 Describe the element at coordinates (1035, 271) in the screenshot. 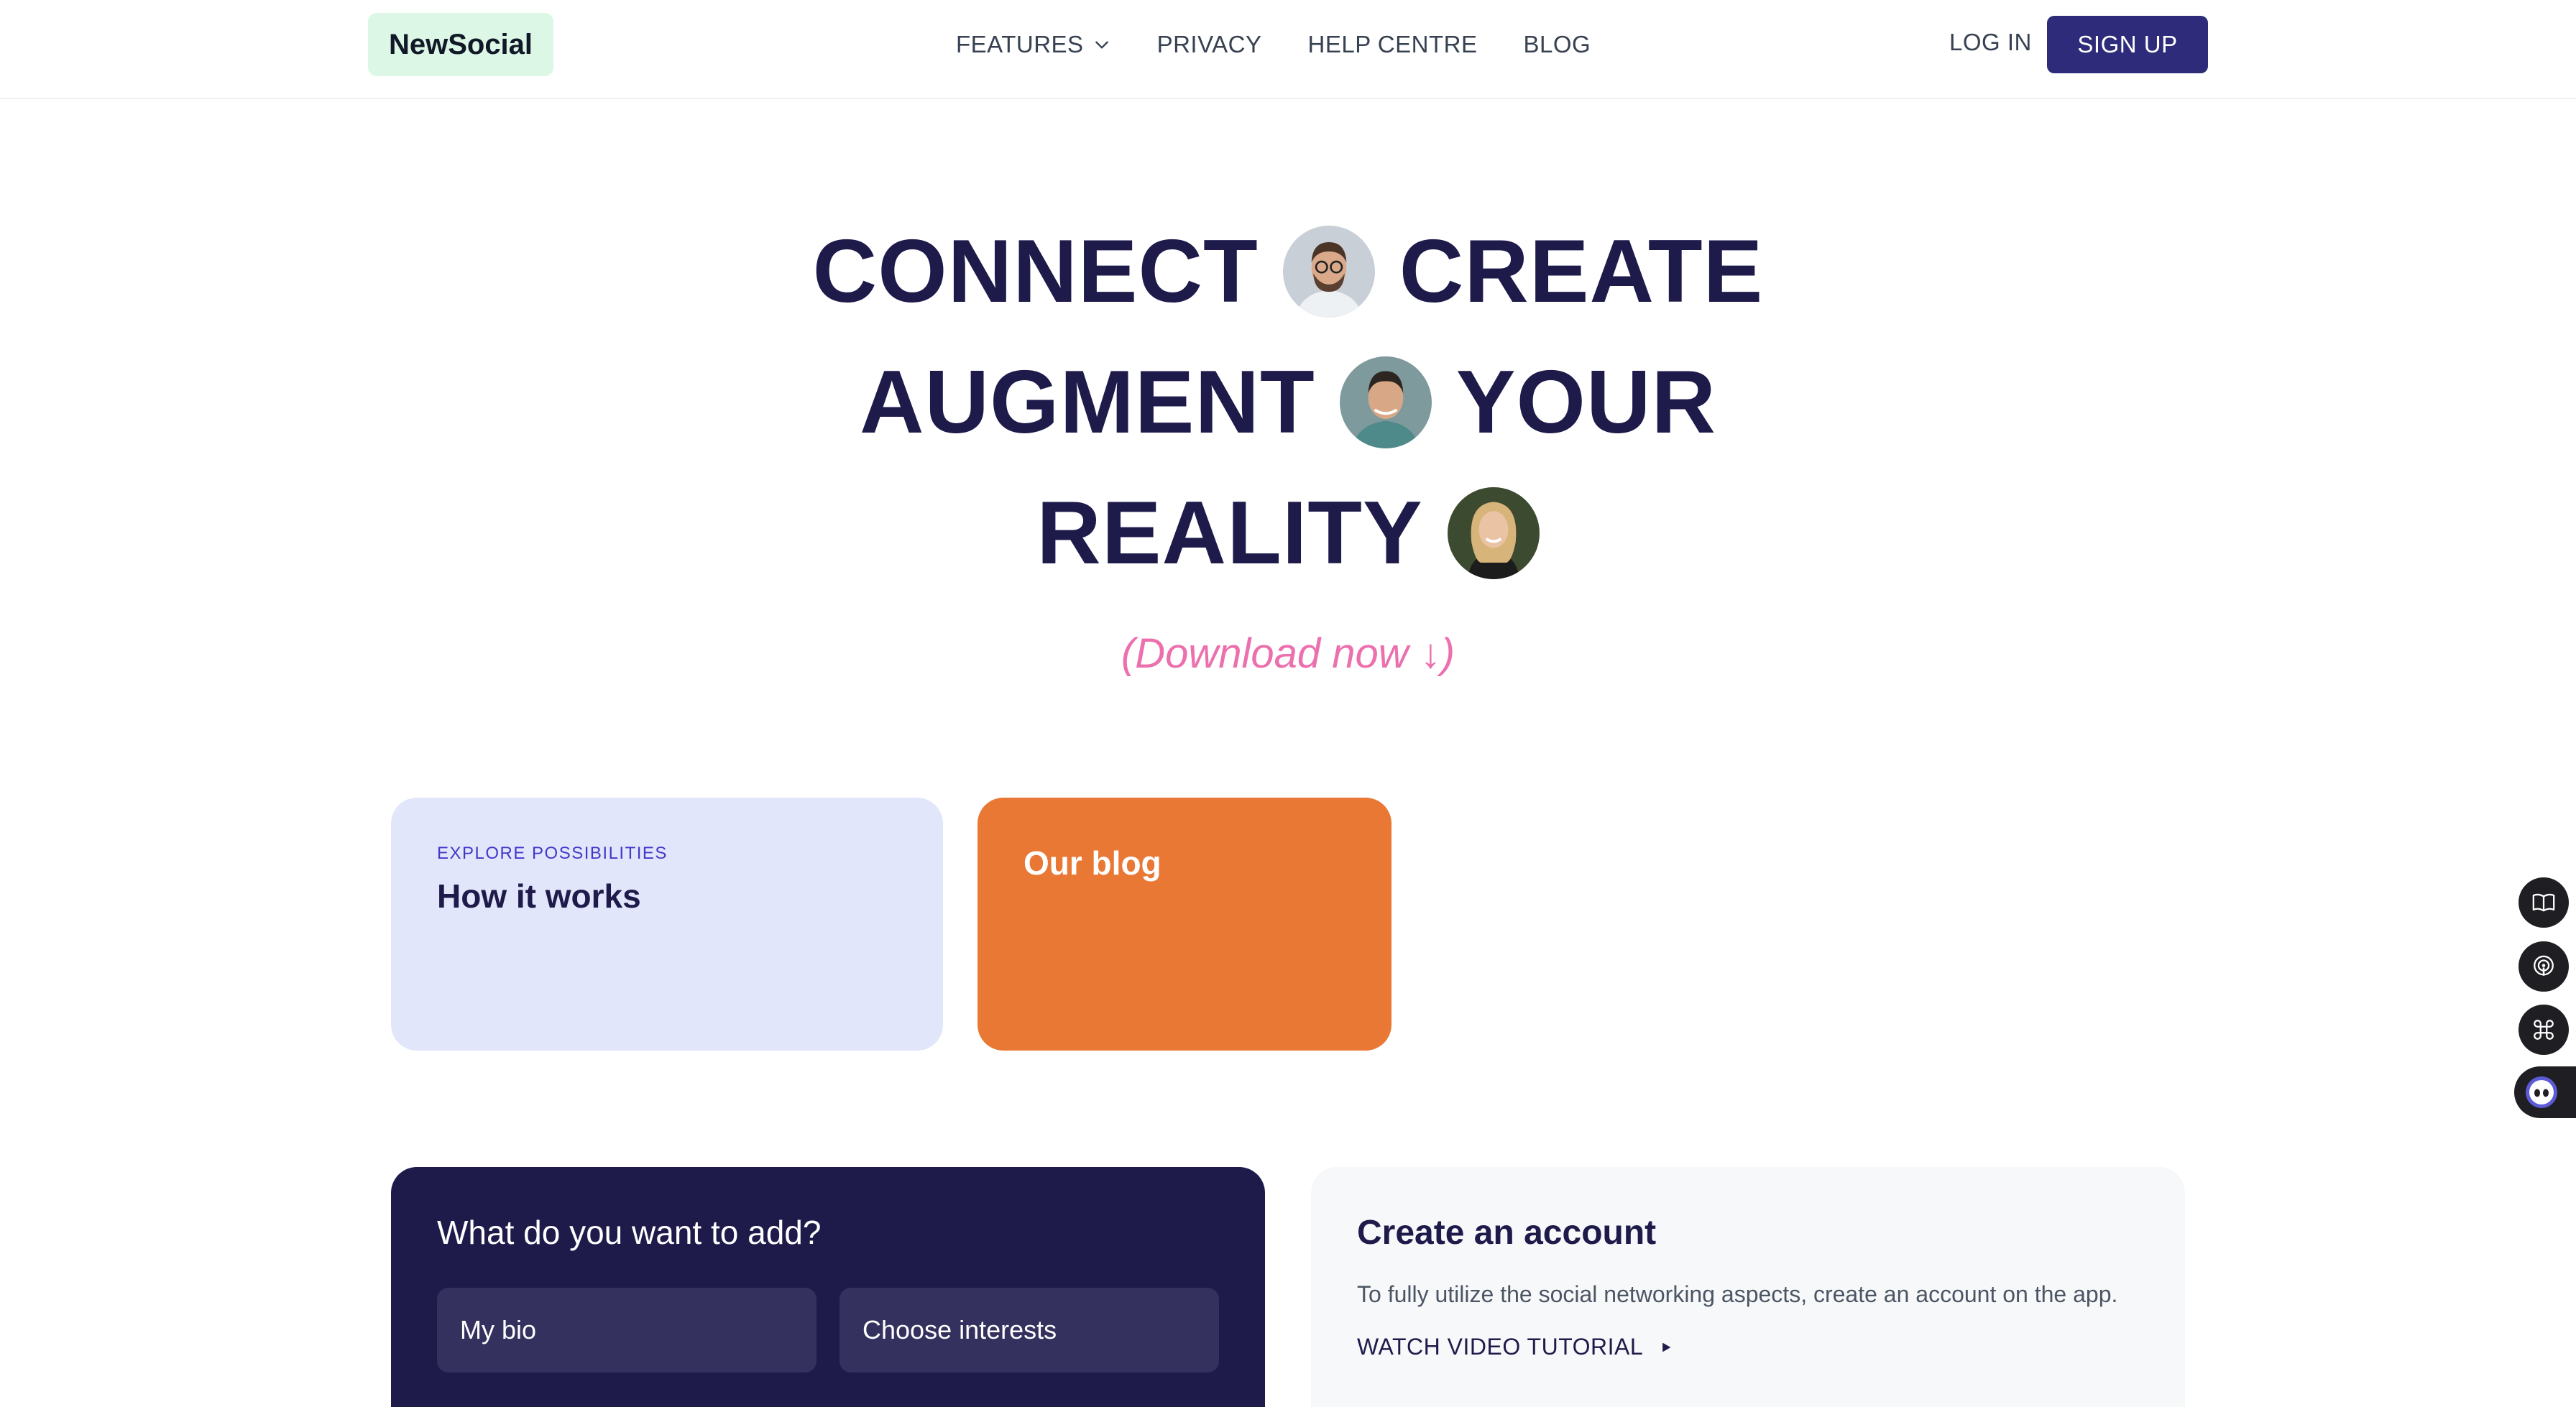

I see `hero-word-connect: CONNECT` at that location.